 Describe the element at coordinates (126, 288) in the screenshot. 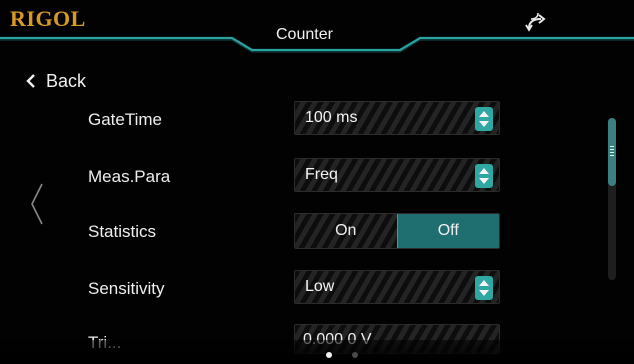

I see `sensitivity-label: Sensitivity` at that location.